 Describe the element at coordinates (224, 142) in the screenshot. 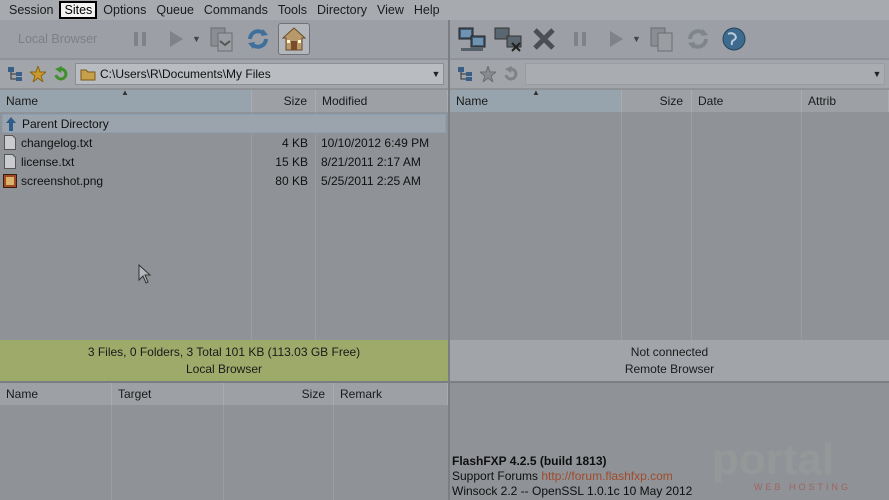

I see `table-row: changelog.txt 4 KB 10/10/2012 6:49 PM` at that location.